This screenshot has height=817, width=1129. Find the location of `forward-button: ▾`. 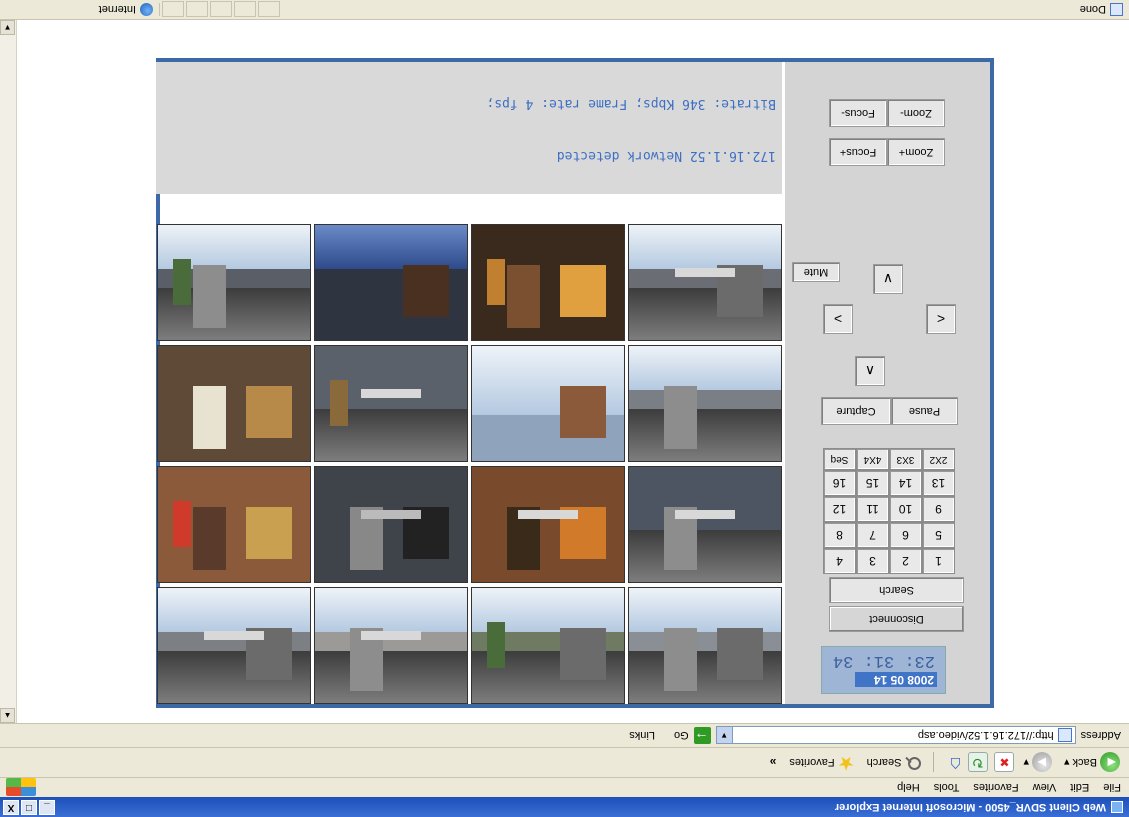

forward-button: ▾ is located at coordinates (1037, 763).